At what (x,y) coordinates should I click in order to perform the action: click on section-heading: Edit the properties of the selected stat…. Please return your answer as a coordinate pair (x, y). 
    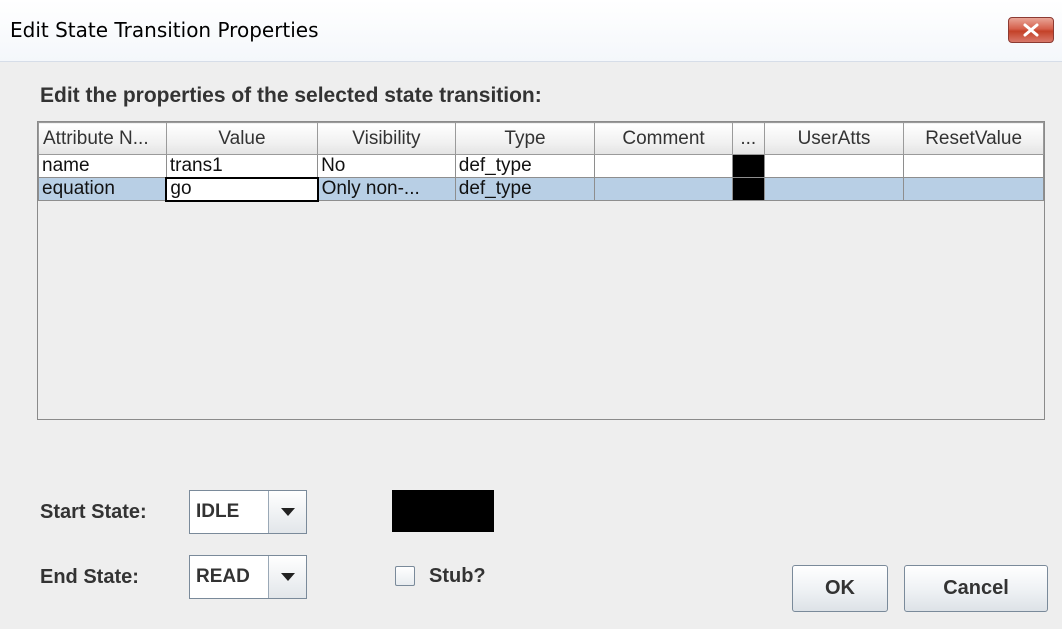
    Looking at the image, I should click on (291, 95).